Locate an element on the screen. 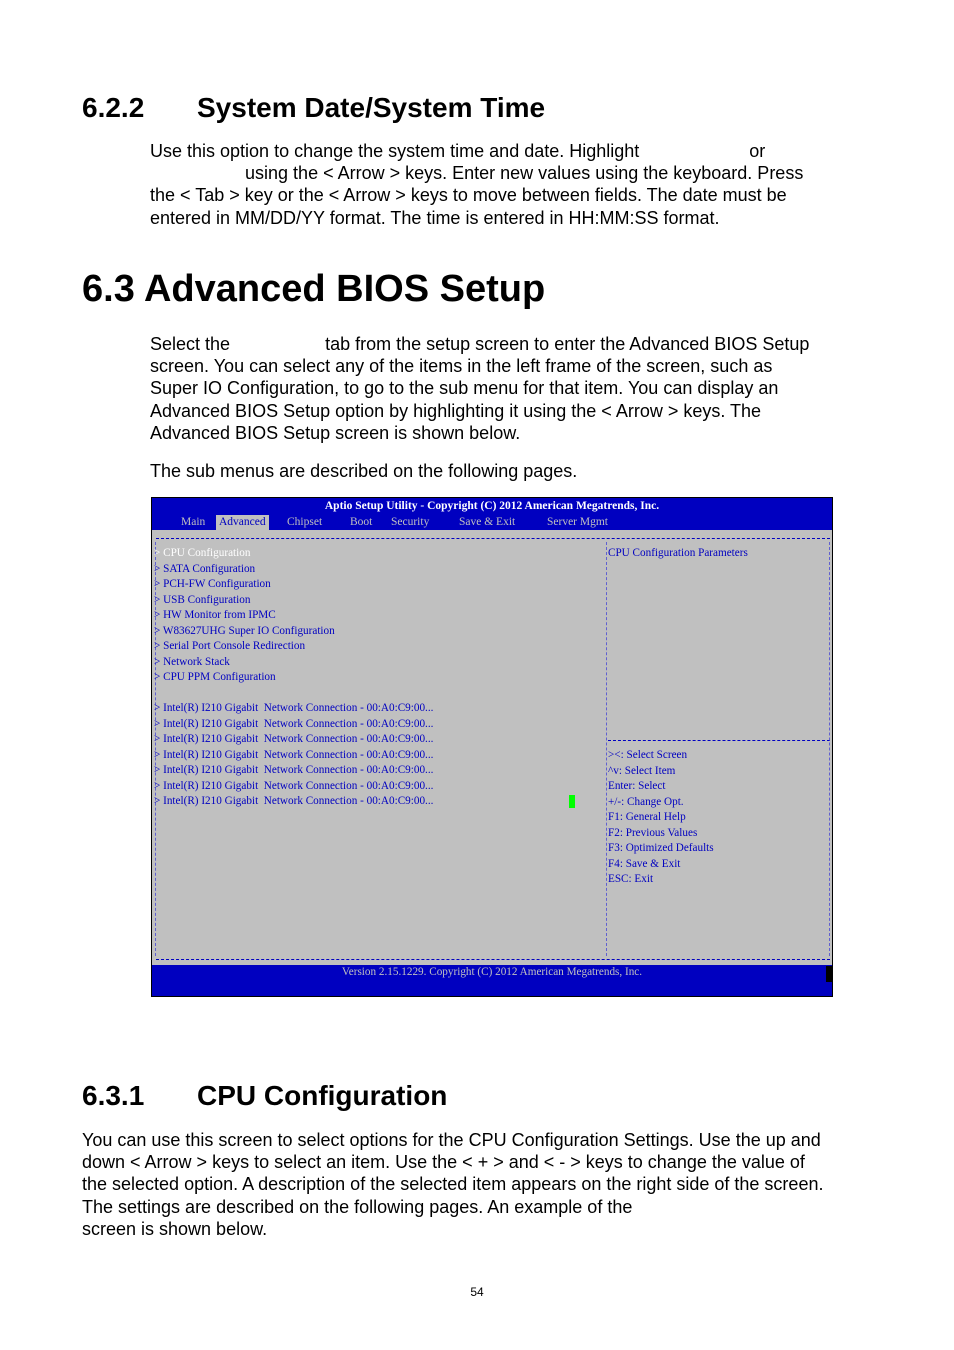 The height and width of the screenshot is (1350, 954). section-title: Advanced BIOS Setup is located at coordinates (344, 289).